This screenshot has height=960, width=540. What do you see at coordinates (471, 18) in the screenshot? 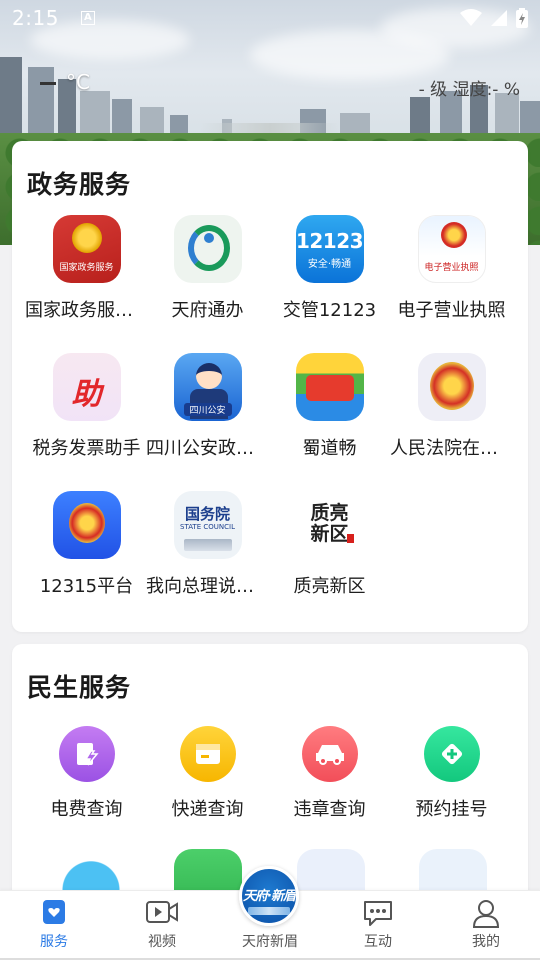
I see `wifi-icon` at bounding box center [471, 18].